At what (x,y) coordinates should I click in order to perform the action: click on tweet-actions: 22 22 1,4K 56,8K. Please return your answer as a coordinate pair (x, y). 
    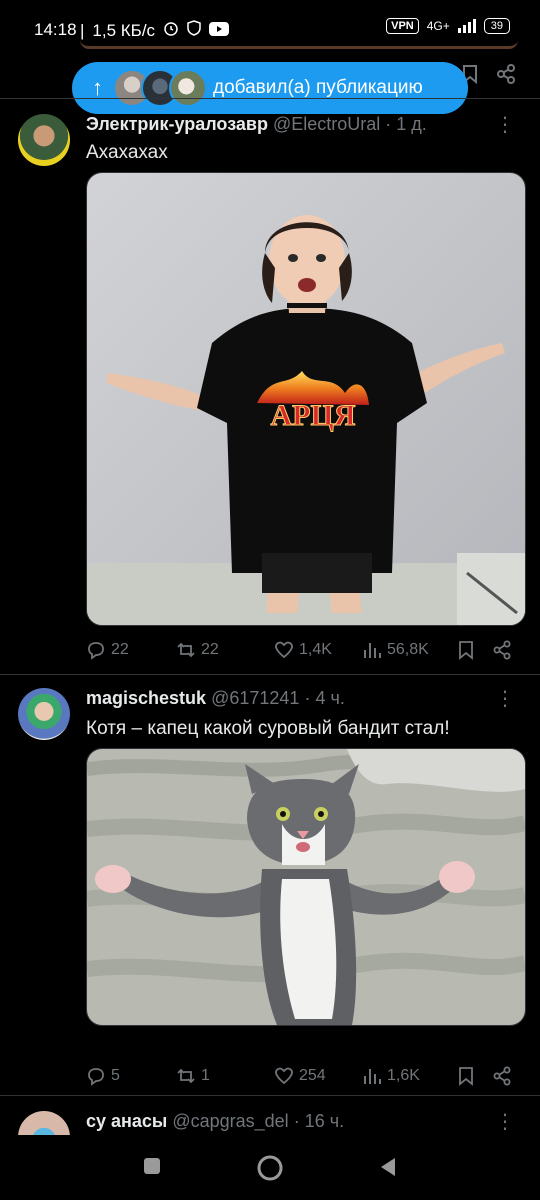
    Looking at the image, I should click on (305, 652).